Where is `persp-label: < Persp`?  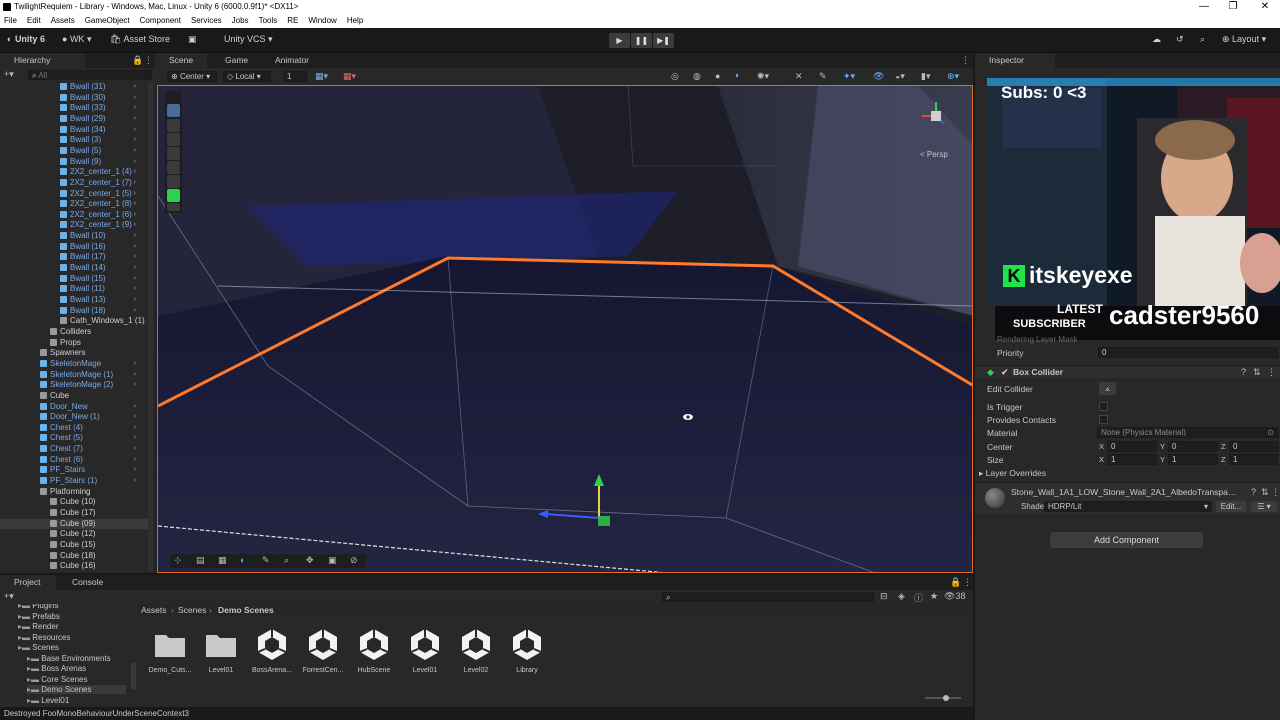
persp-label: < Persp is located at coordinates (934, 154).